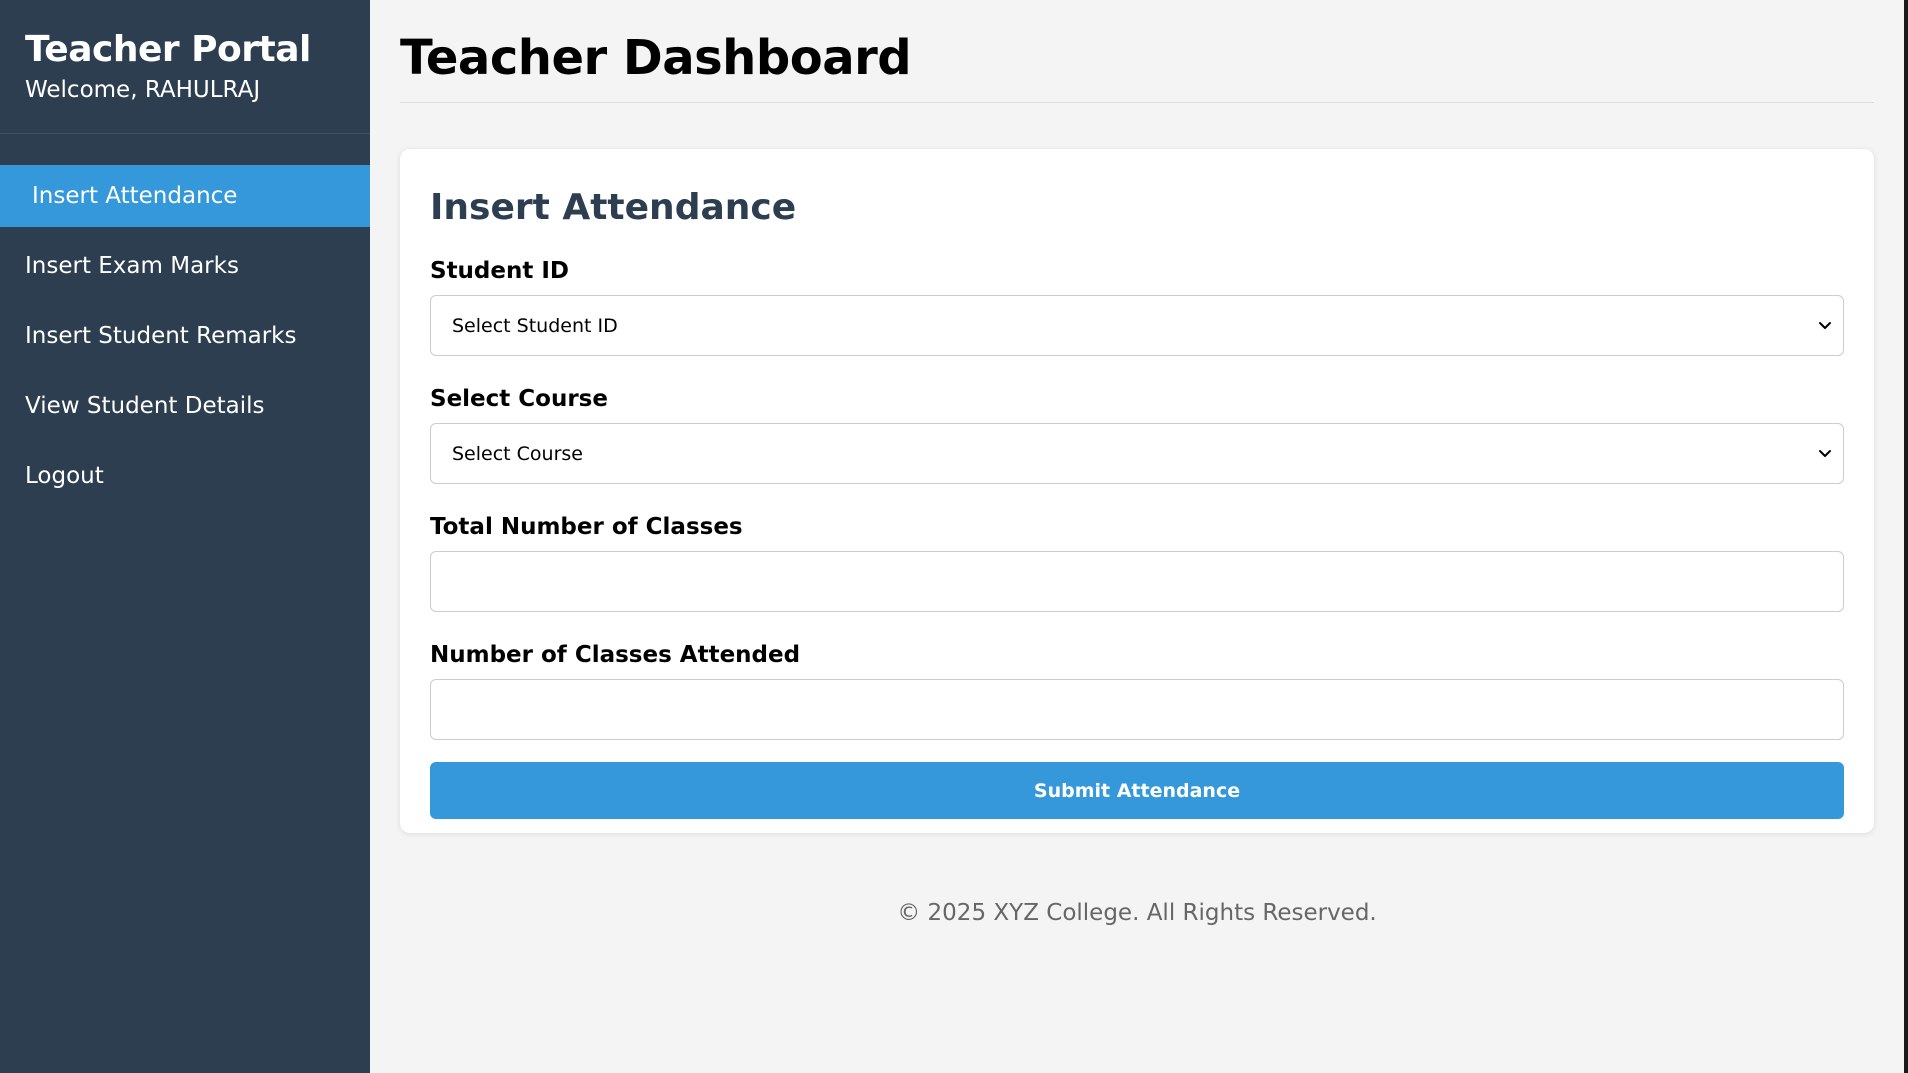 This screenshot has height=1073, width=1908. I want to click on sidebar-header: Teacher Portal Welcome, RAHULRAJ, so click(185, 67).